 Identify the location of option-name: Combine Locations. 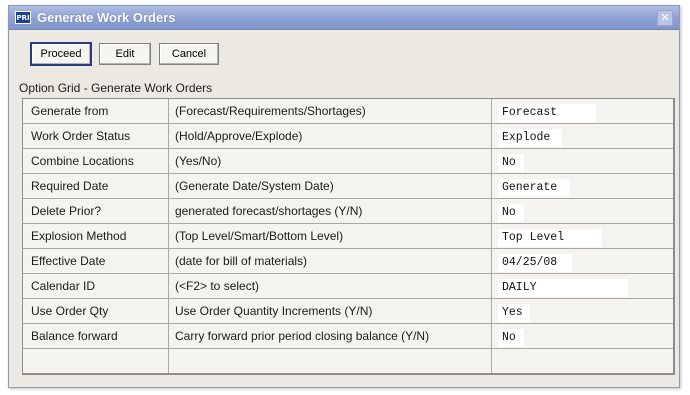
(96, 161).